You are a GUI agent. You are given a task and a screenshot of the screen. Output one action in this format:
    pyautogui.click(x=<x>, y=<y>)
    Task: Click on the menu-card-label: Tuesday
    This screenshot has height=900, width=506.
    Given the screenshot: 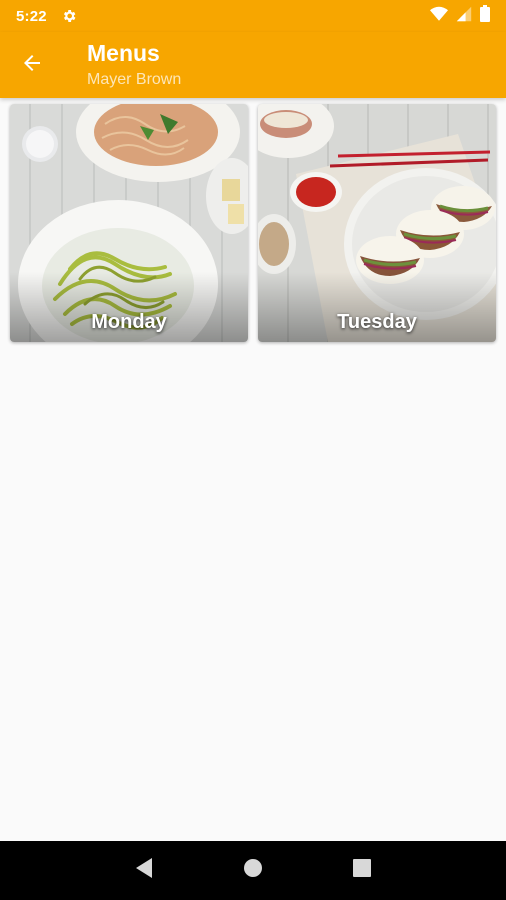 What is the action you would take?
    pyautogui.click(x=377, y=322)
    